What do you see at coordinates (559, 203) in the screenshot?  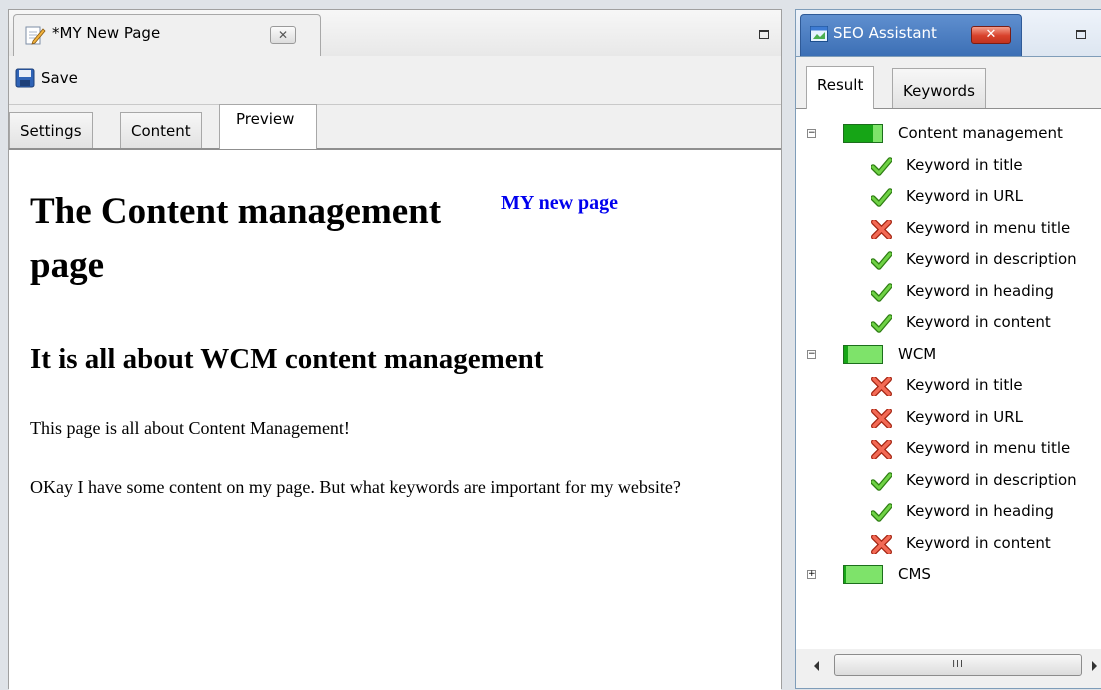 I see `page-link: MY new page` at bounding box center [559, 203].